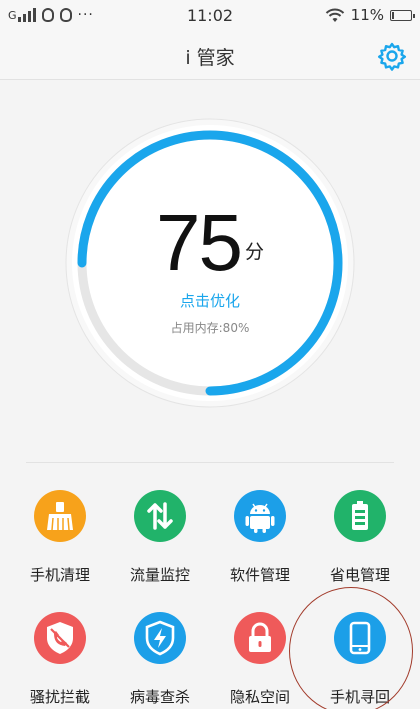 The width and height of the screenshot is (420, 709). I want to click on status-right-group: 11%, so click(370, 15).